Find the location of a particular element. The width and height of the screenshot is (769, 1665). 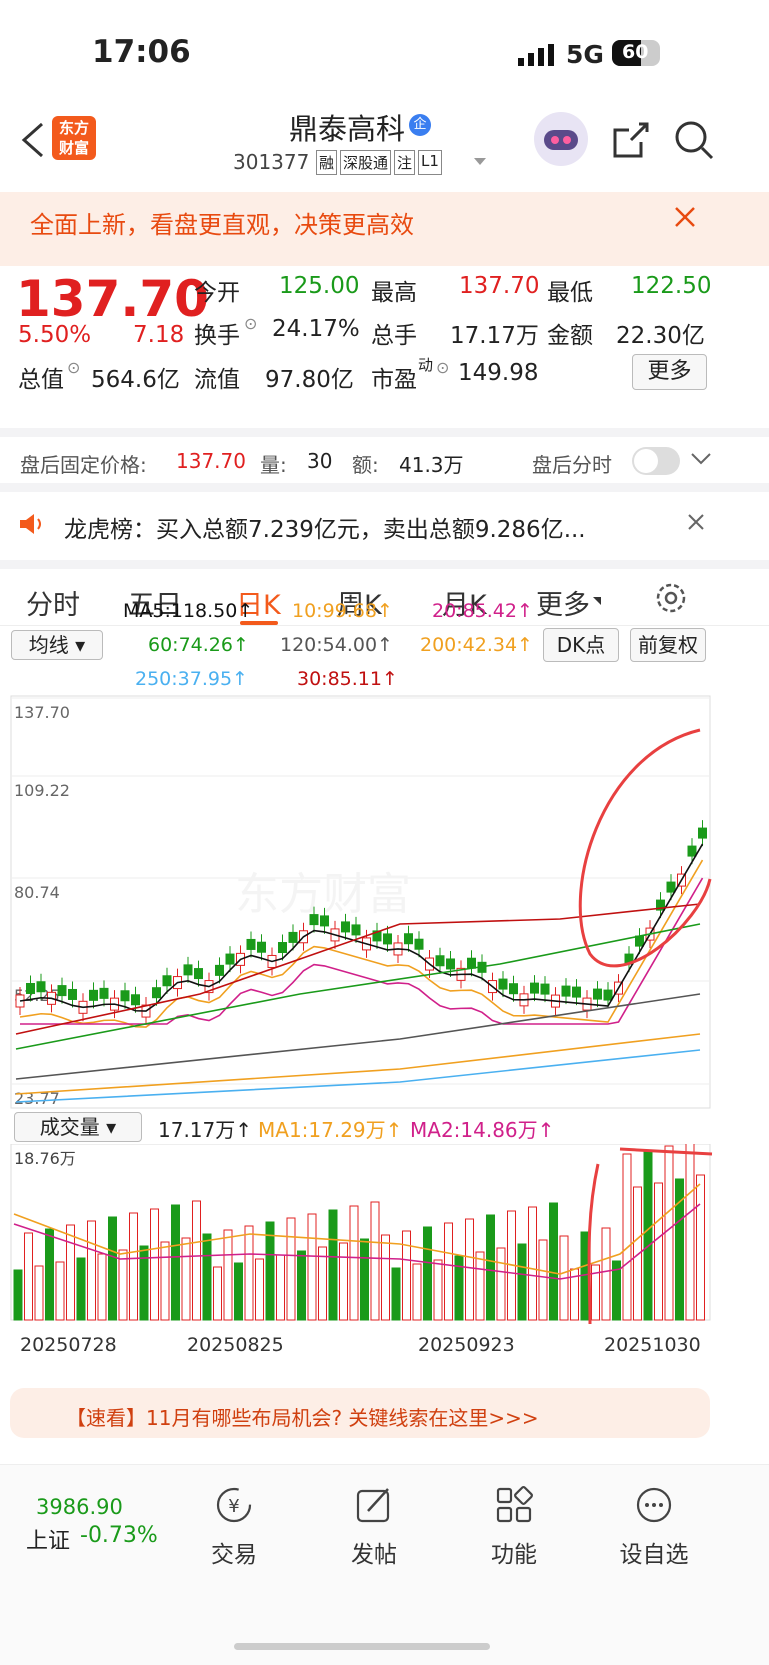

ma-select: 均线 ▾ is located at coordinates (57, 645).